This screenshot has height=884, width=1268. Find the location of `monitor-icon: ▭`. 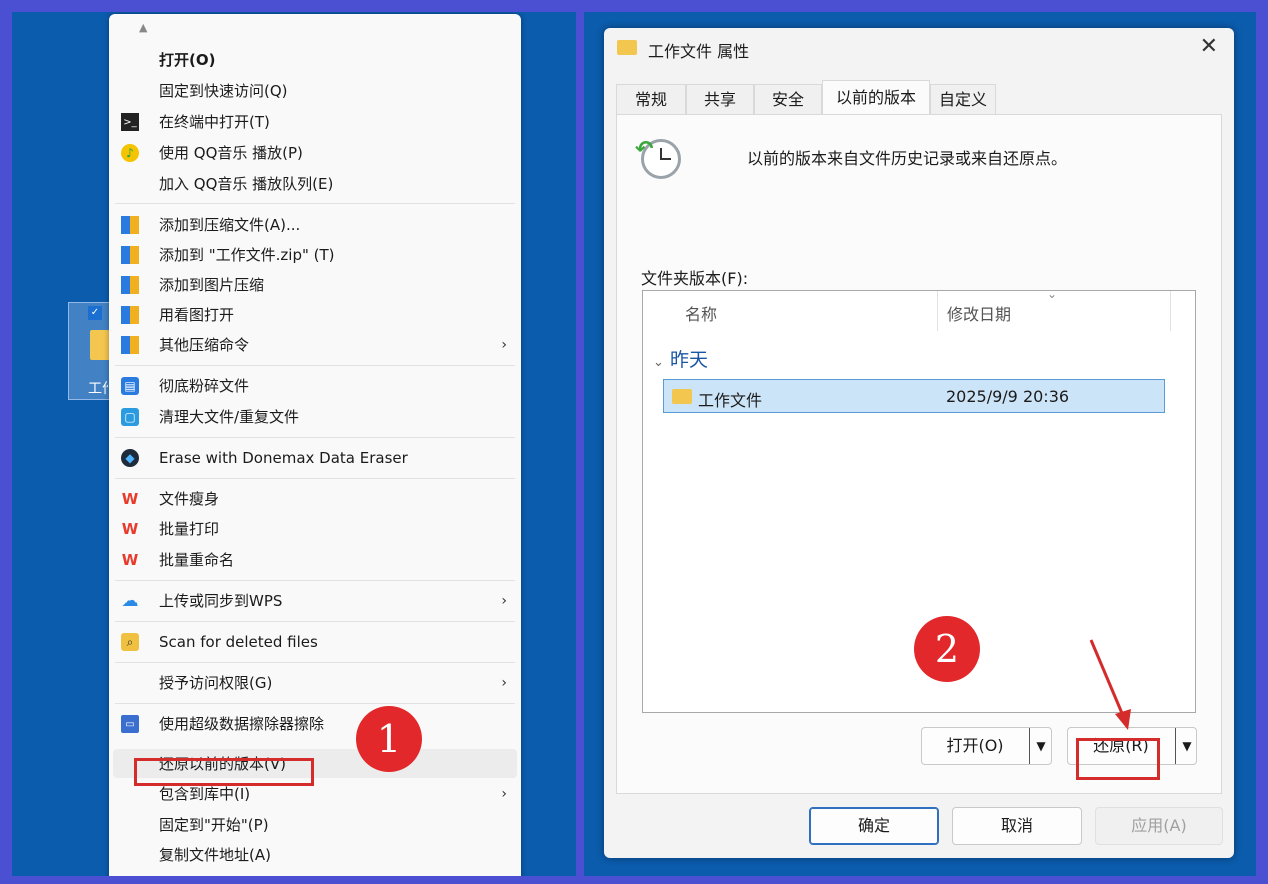

monitor-icon: ▭ is located at coordinates (130, 724).